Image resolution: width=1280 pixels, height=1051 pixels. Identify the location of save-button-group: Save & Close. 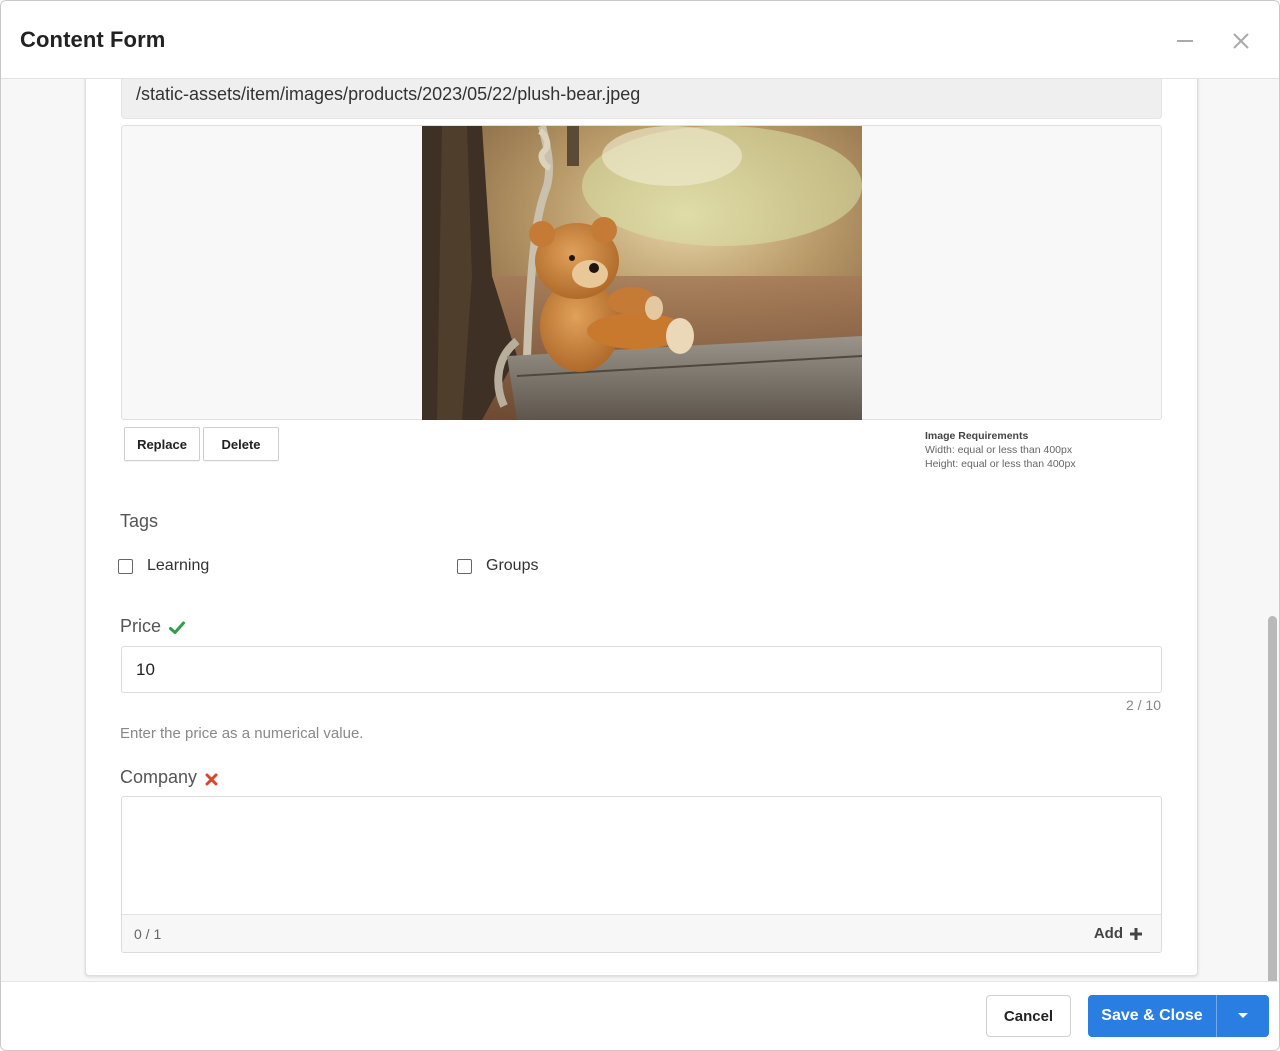
(1178, 1016).